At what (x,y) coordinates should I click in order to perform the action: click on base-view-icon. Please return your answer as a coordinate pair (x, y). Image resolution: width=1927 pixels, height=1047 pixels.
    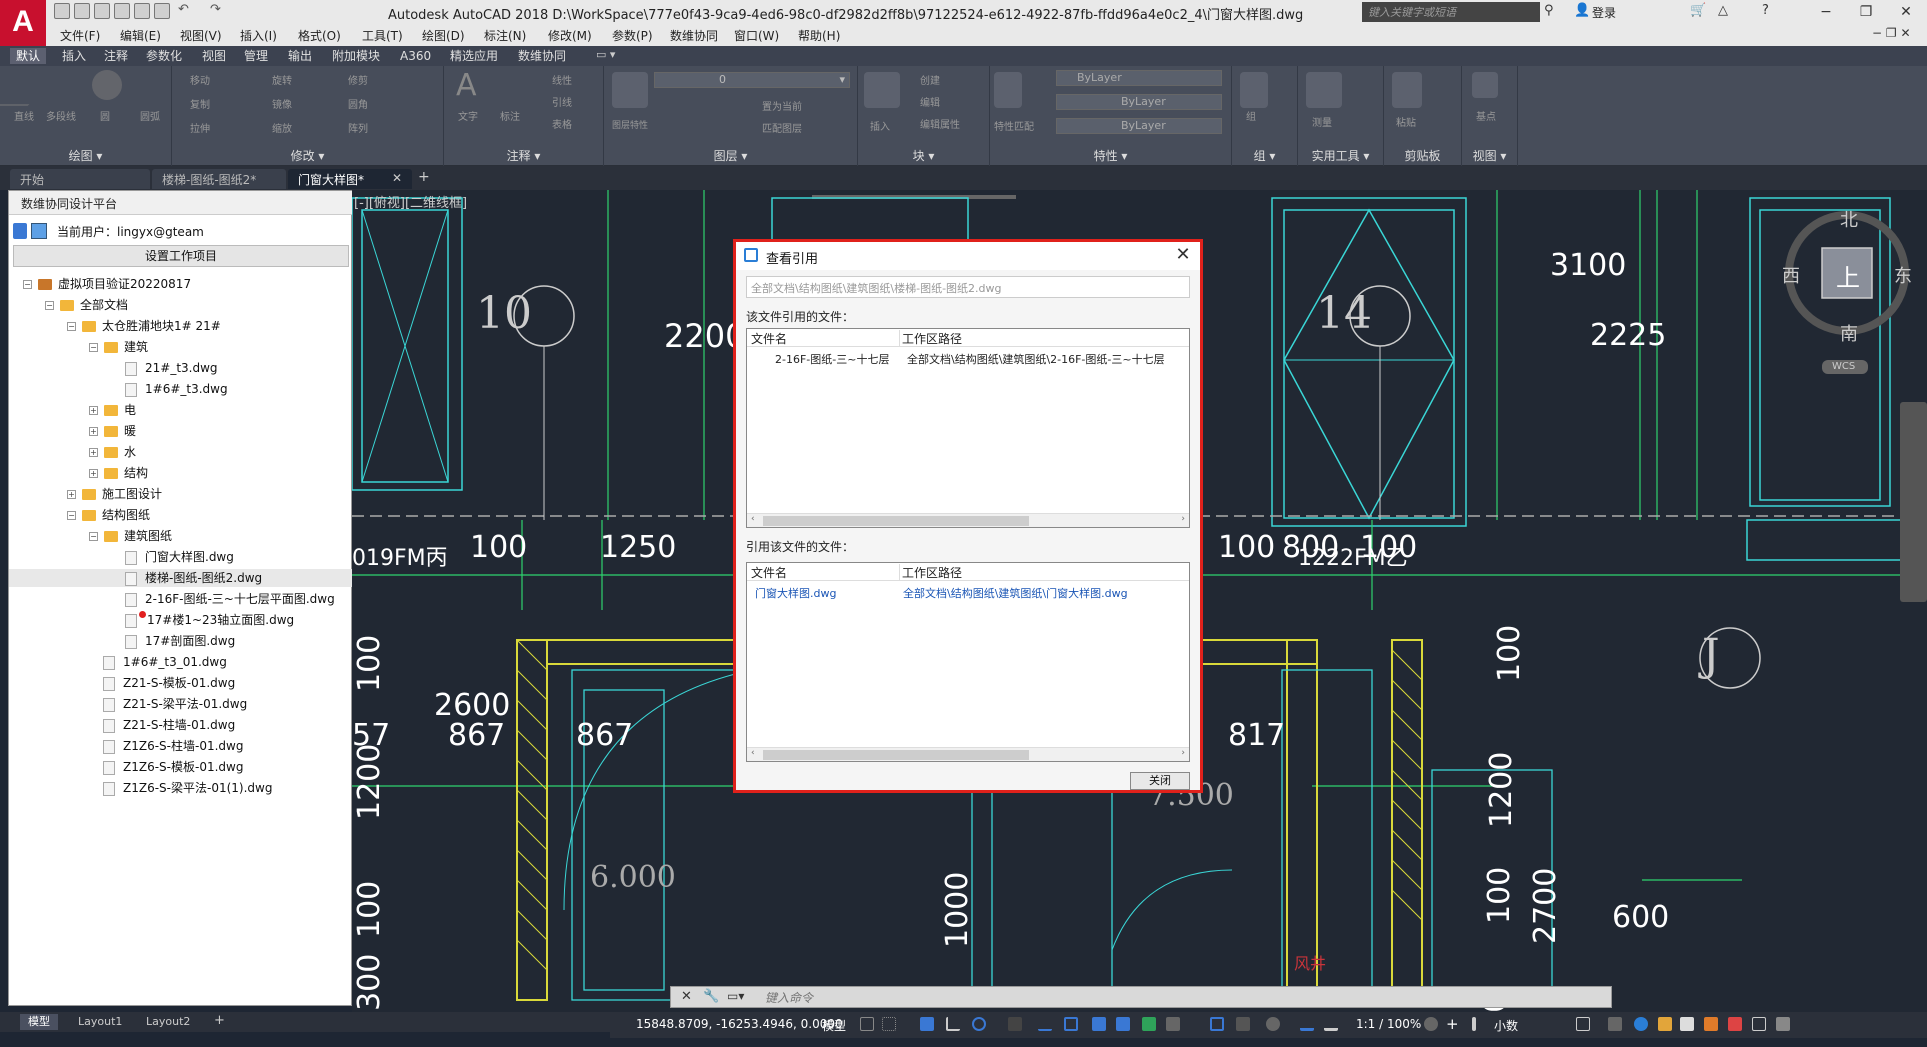
    Looking at the image, I should click on (1485, 85).